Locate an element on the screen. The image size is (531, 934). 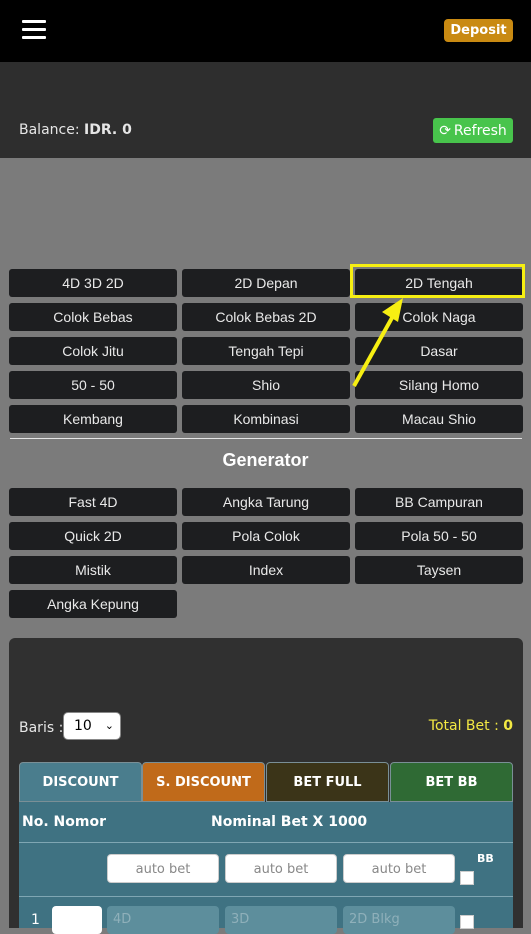
col-no-nomor: No. Nomor is located at coordinates (64, 822).